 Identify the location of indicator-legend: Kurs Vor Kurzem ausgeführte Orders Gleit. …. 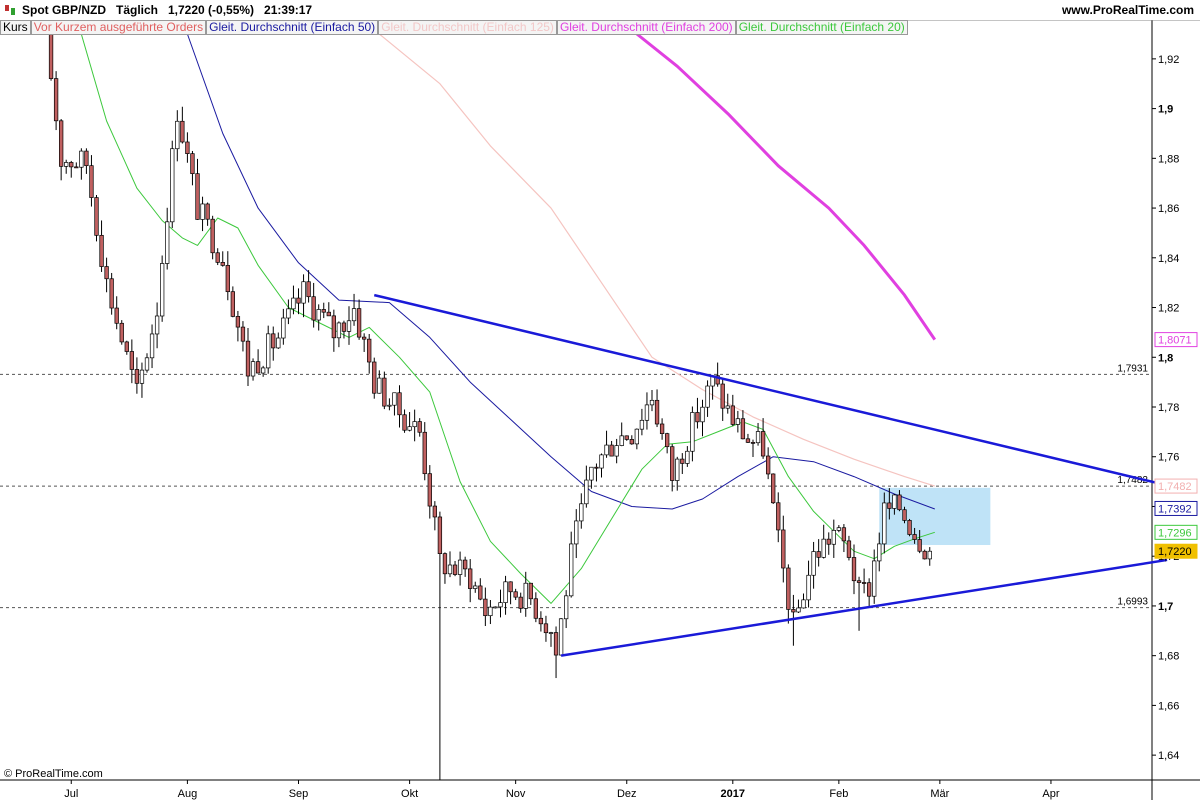
(454, 27).